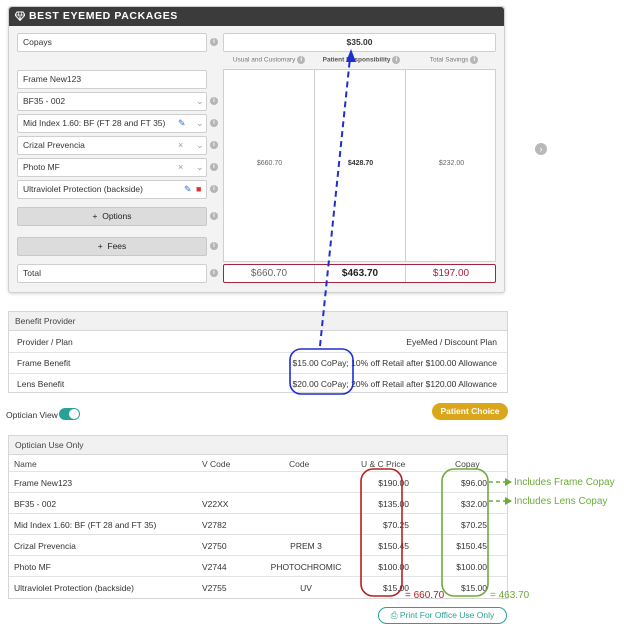 This screenshot has height=635, width=624. Describe the element at coordinates (335, 202) in the screenshot. I see `blue-arrow-line` at that location.